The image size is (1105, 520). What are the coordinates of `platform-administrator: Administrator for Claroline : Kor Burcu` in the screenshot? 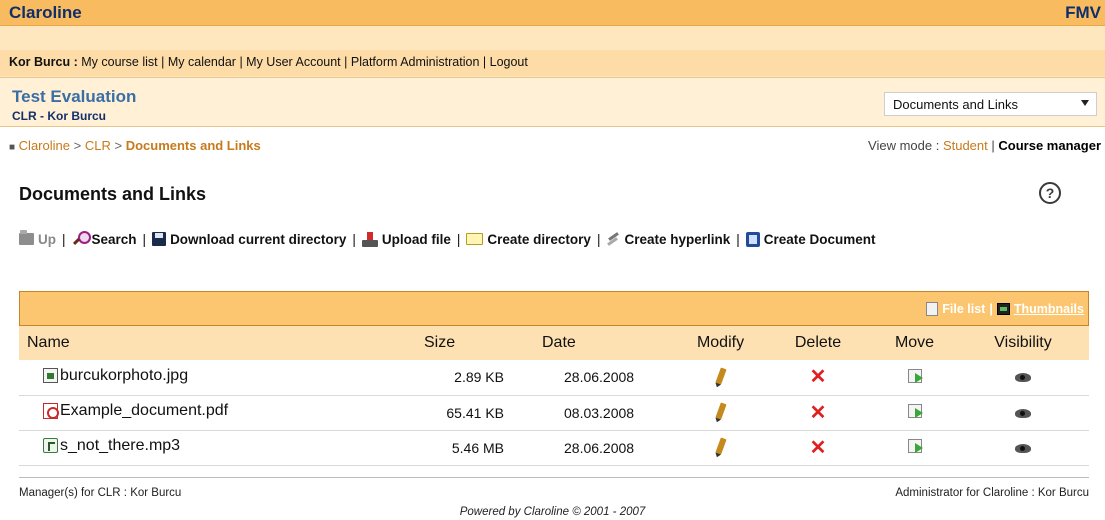 It's located at (992, 493).